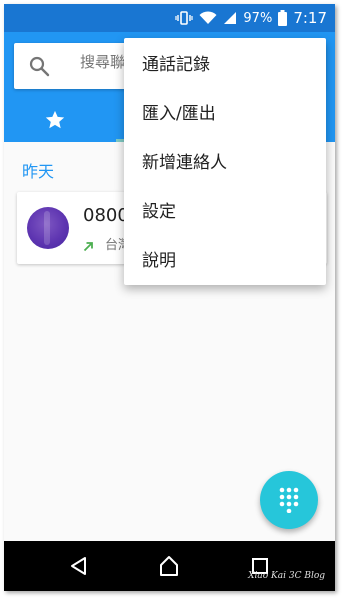 Image resolution: width=344 pixels, height=600 pixels. I want to click on menu-item-settings: 設定, so click(225, 209).